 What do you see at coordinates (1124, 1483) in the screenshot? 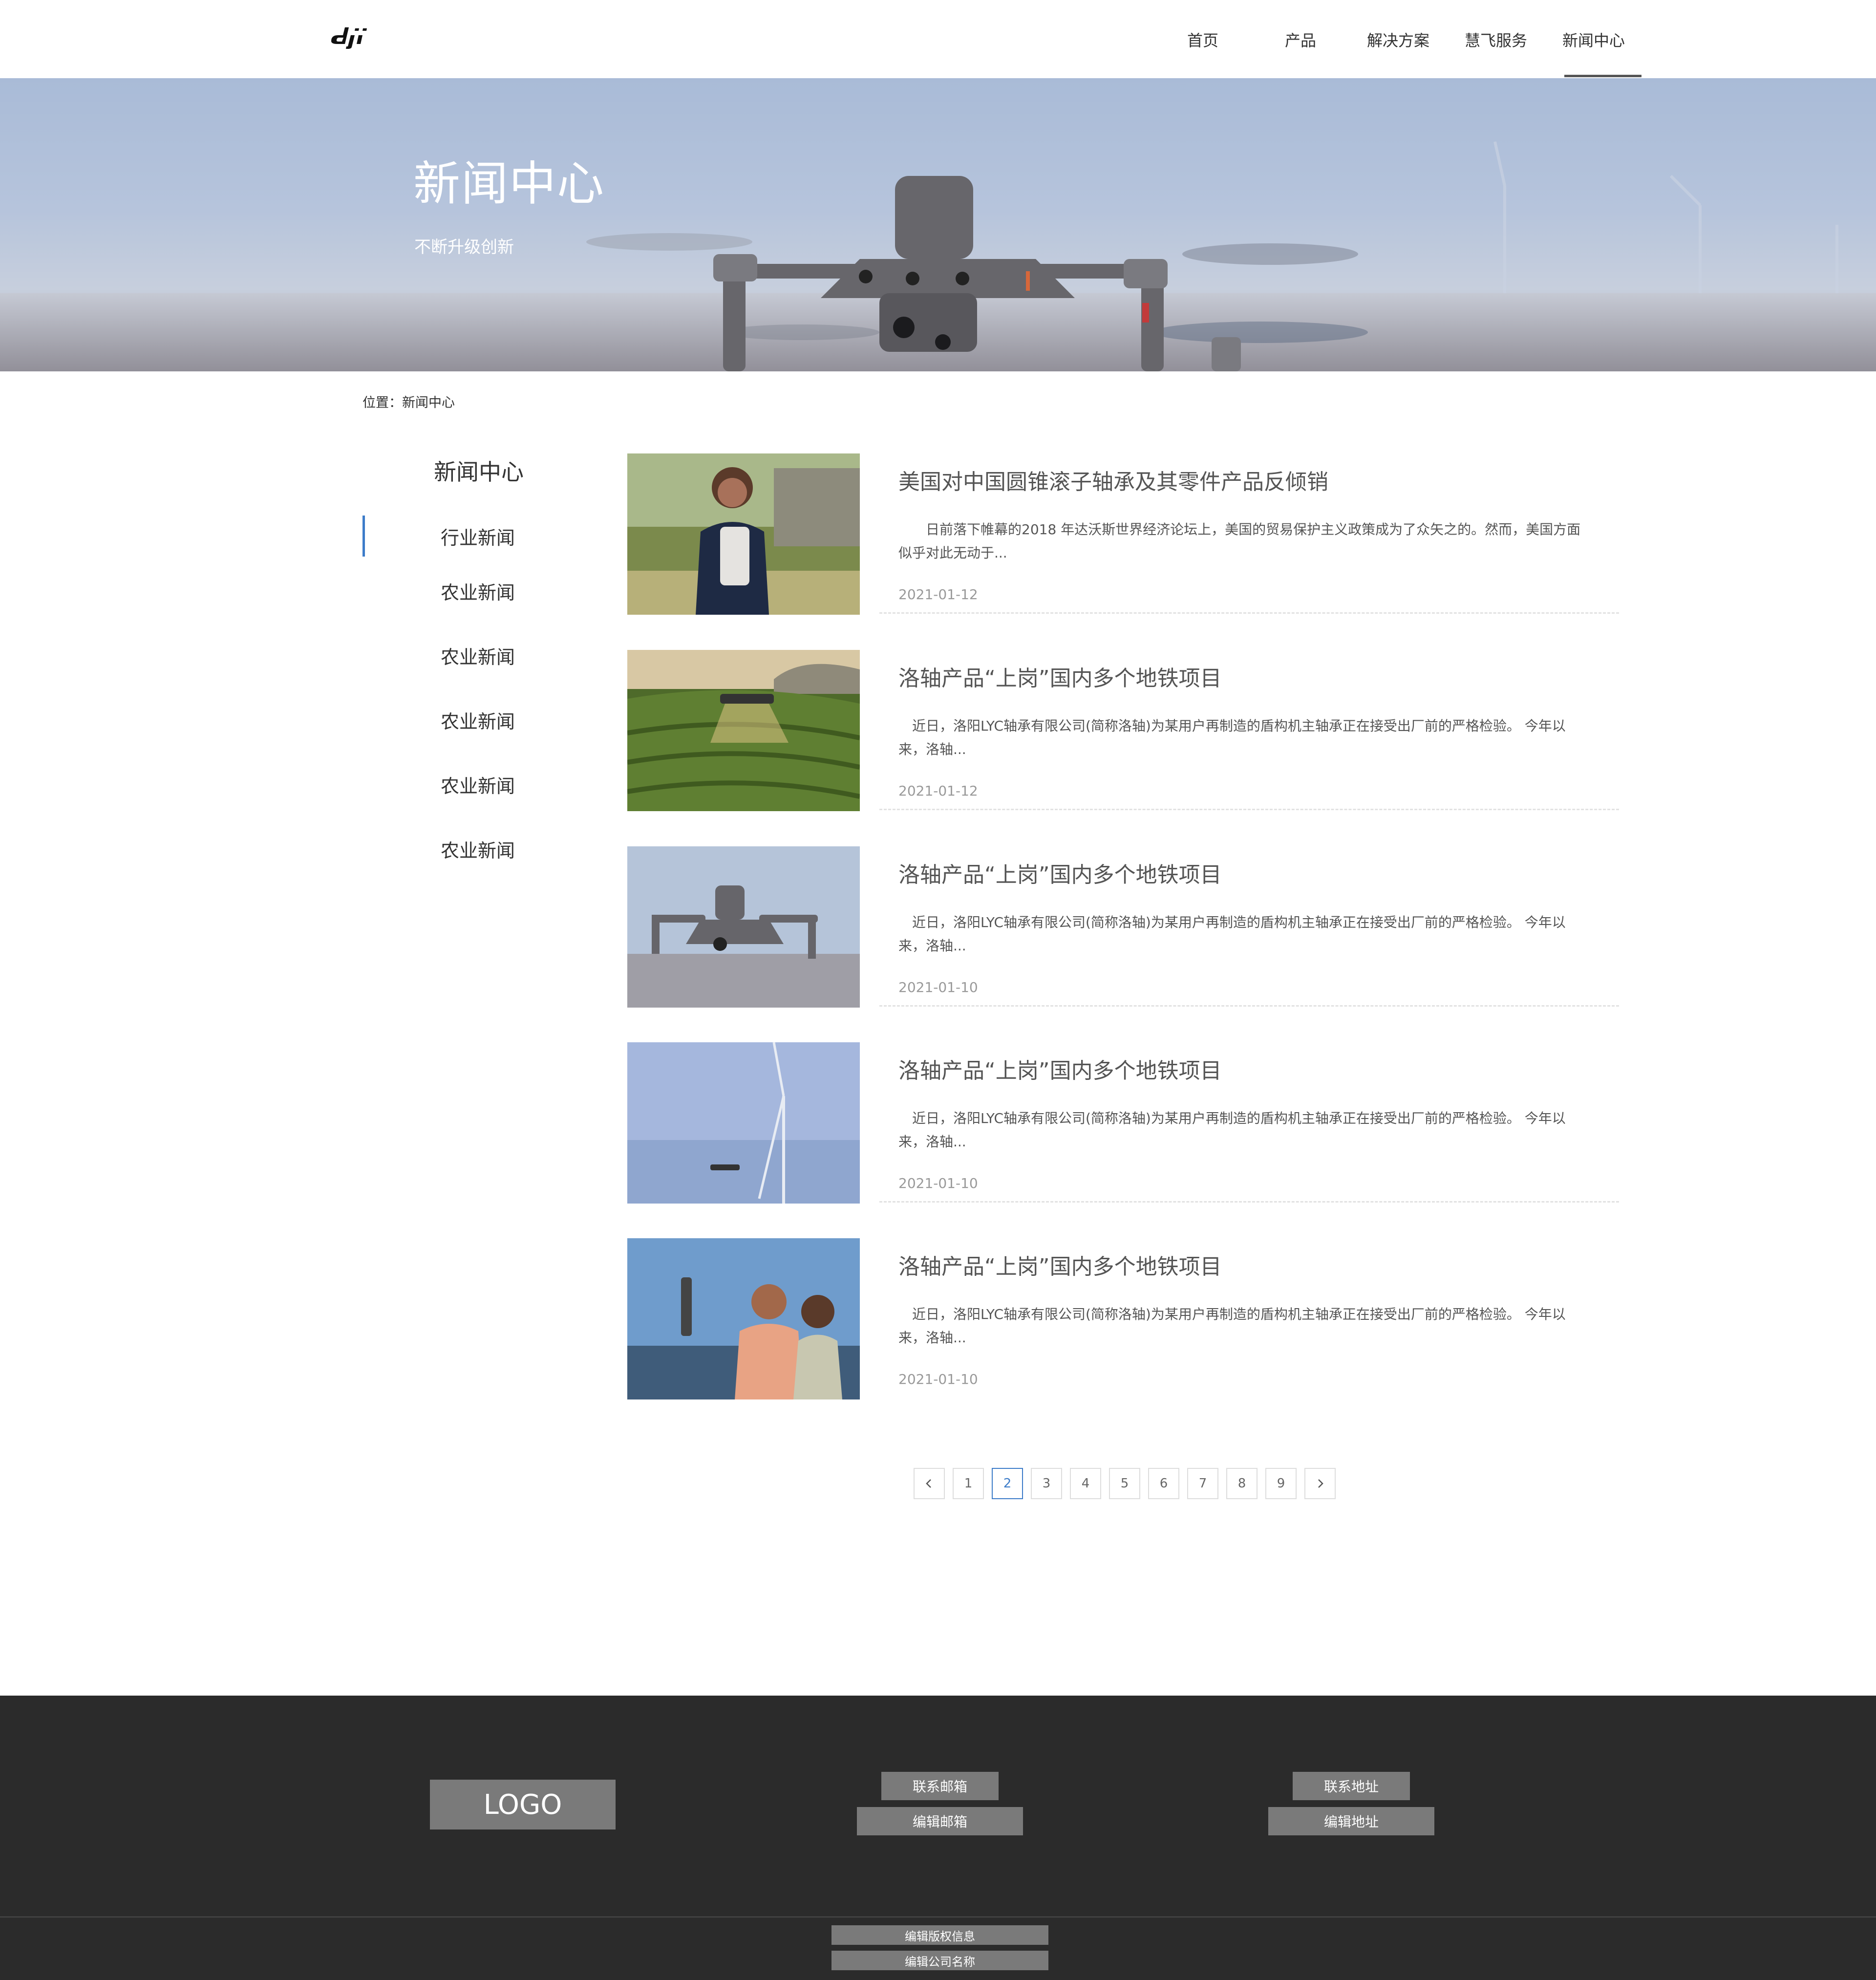
I see `page-button: 5` at bounding box center [1124, 1483].